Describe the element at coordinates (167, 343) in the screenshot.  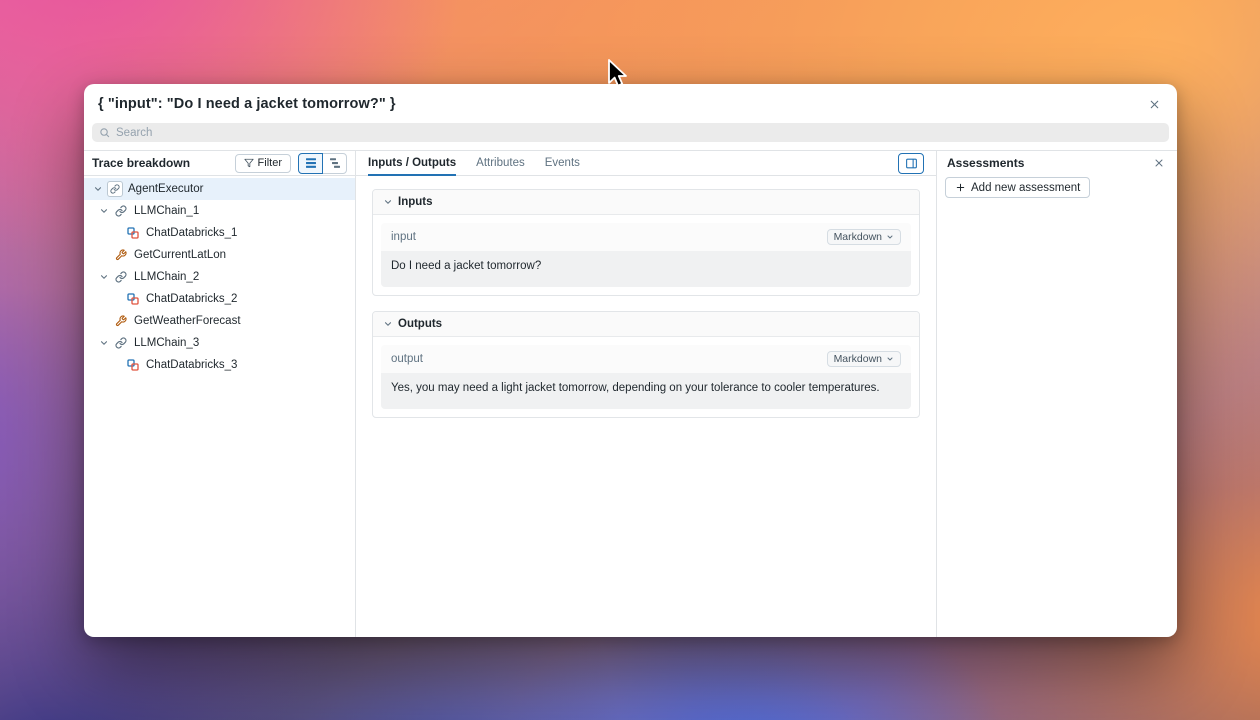
I see `tree-item-label: LLMChain_3` at that location.